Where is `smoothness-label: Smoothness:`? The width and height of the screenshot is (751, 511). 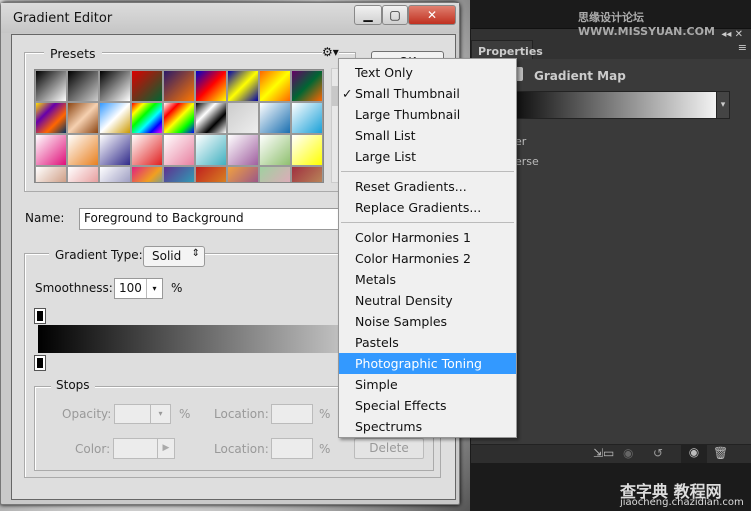 smoothness-label: Smoothness: is located at coordinates (74, 288).